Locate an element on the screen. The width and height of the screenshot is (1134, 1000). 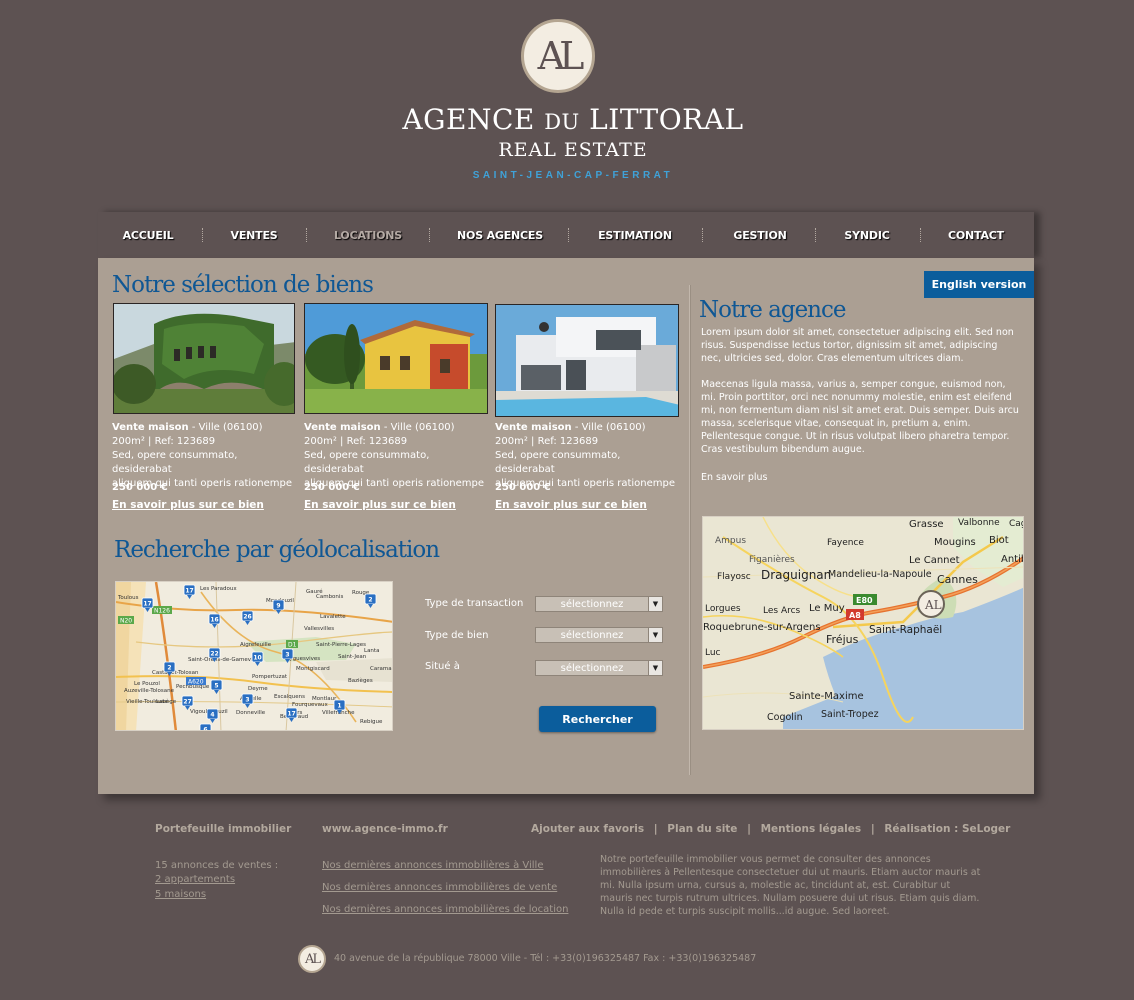
map-label-ampus: Ampus is located at coordinates (730, 541).